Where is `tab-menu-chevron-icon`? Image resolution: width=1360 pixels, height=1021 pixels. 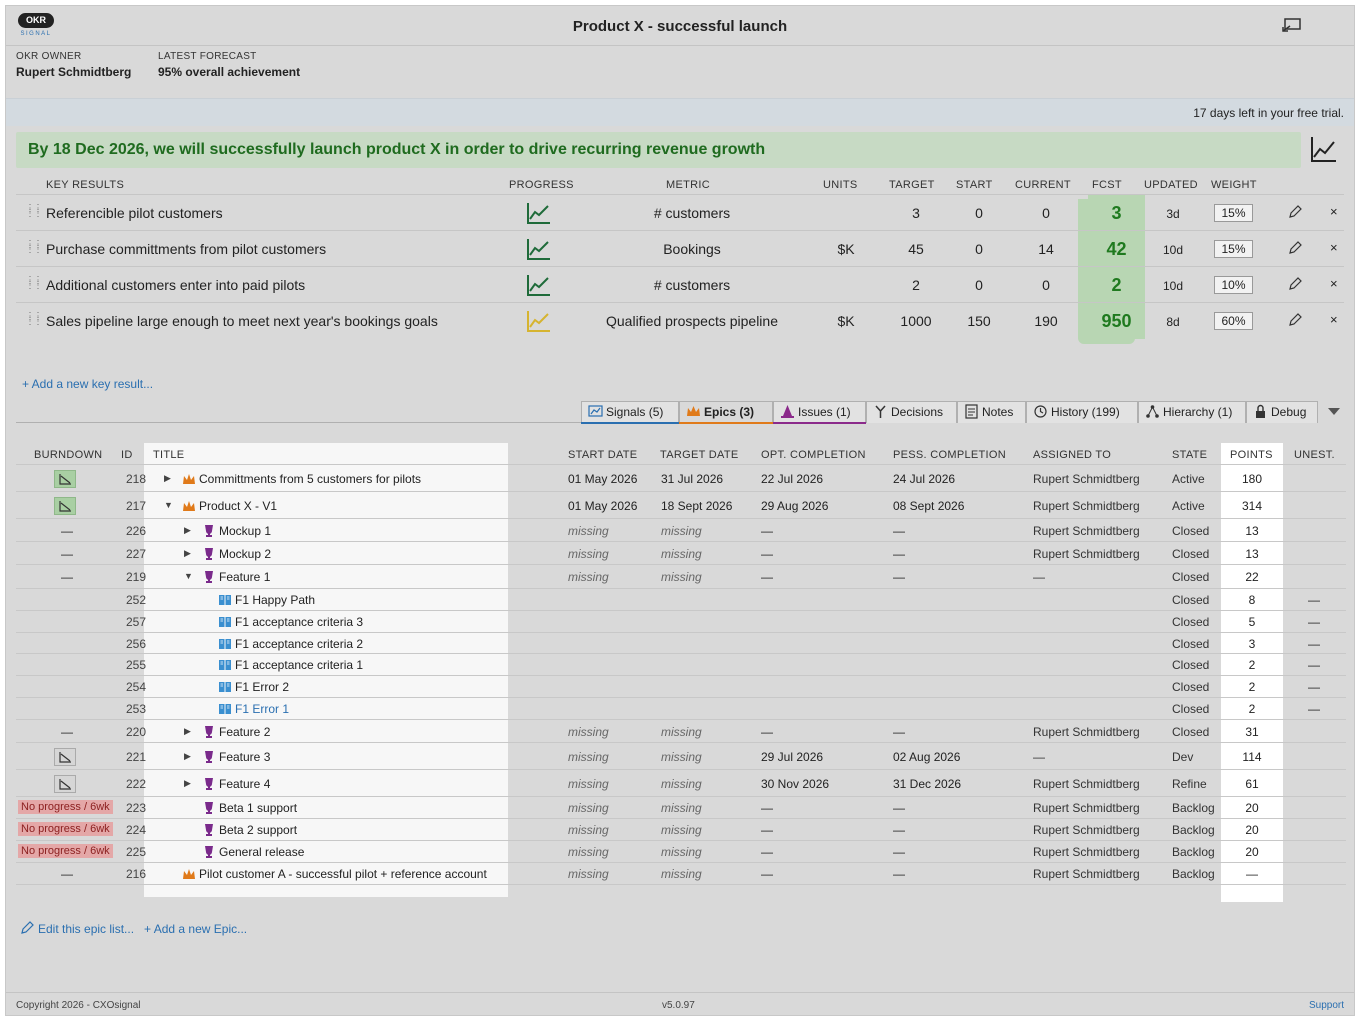 tab-menu-chevron-icon is located at coordinates (1334, 411).